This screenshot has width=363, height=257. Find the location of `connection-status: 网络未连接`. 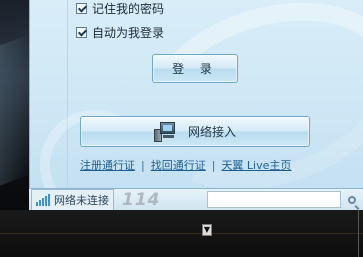

connection-status: 网络未连接 is located at coordinates (72, 200).